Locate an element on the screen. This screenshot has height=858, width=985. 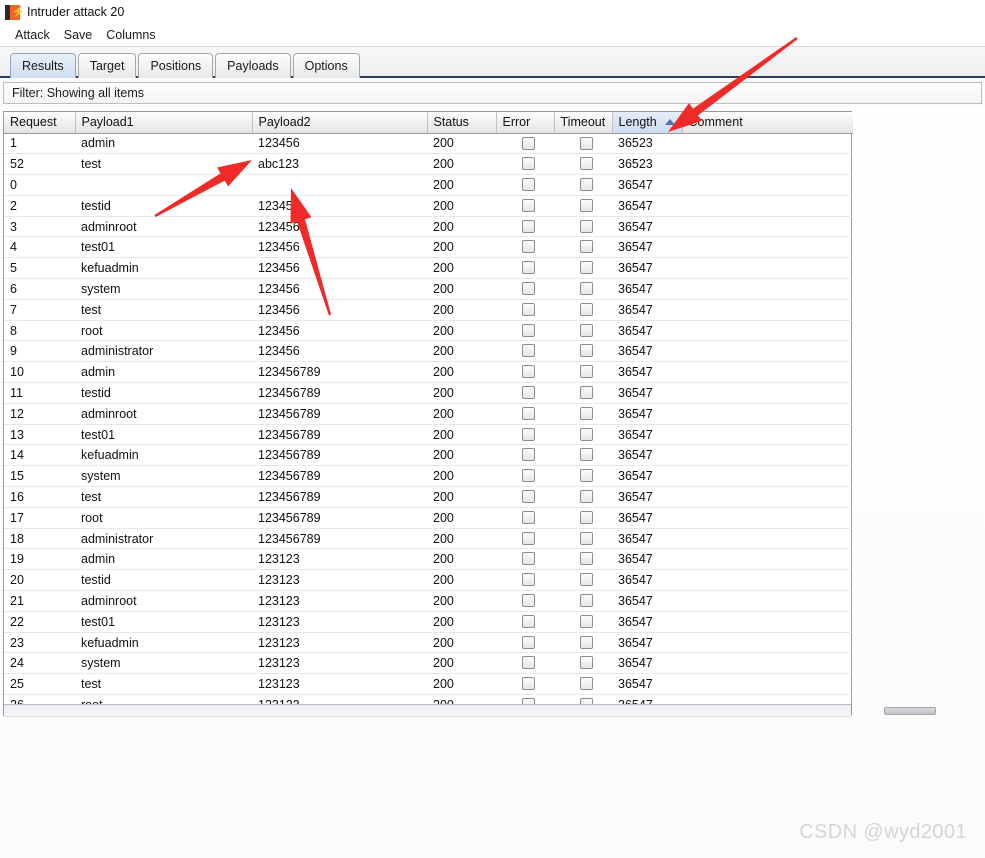
table-row: 52 test abc123 200 36523 is located at coordinates (428, 164).